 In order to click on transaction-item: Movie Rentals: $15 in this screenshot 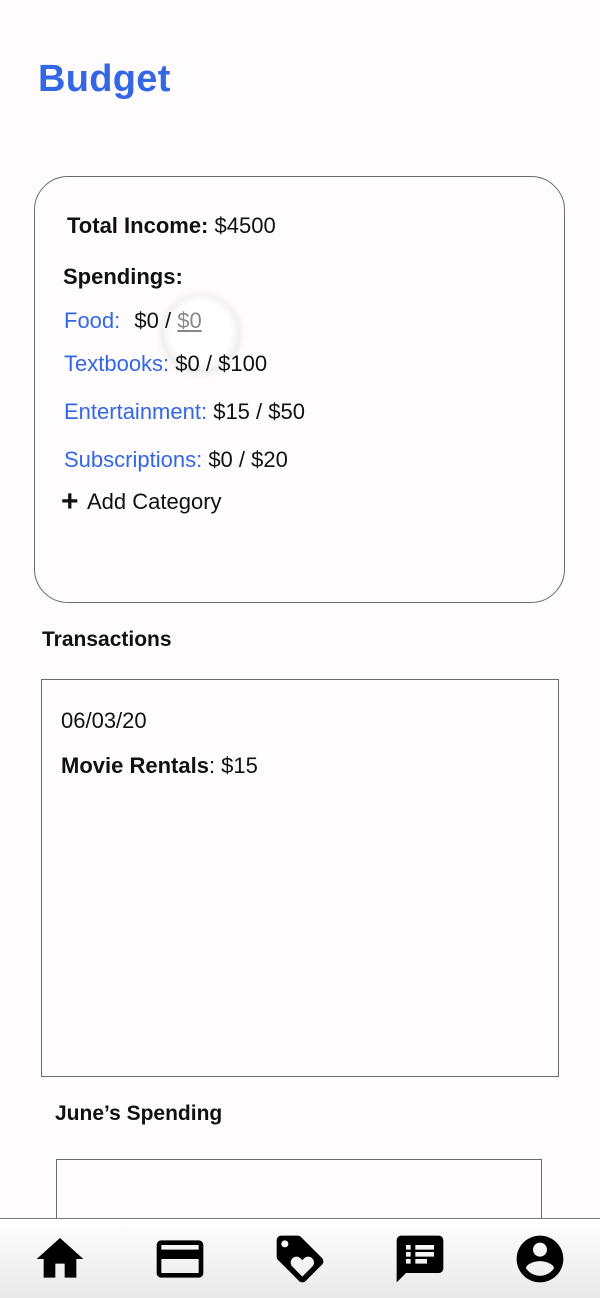, I will do `click(159, 766)`.